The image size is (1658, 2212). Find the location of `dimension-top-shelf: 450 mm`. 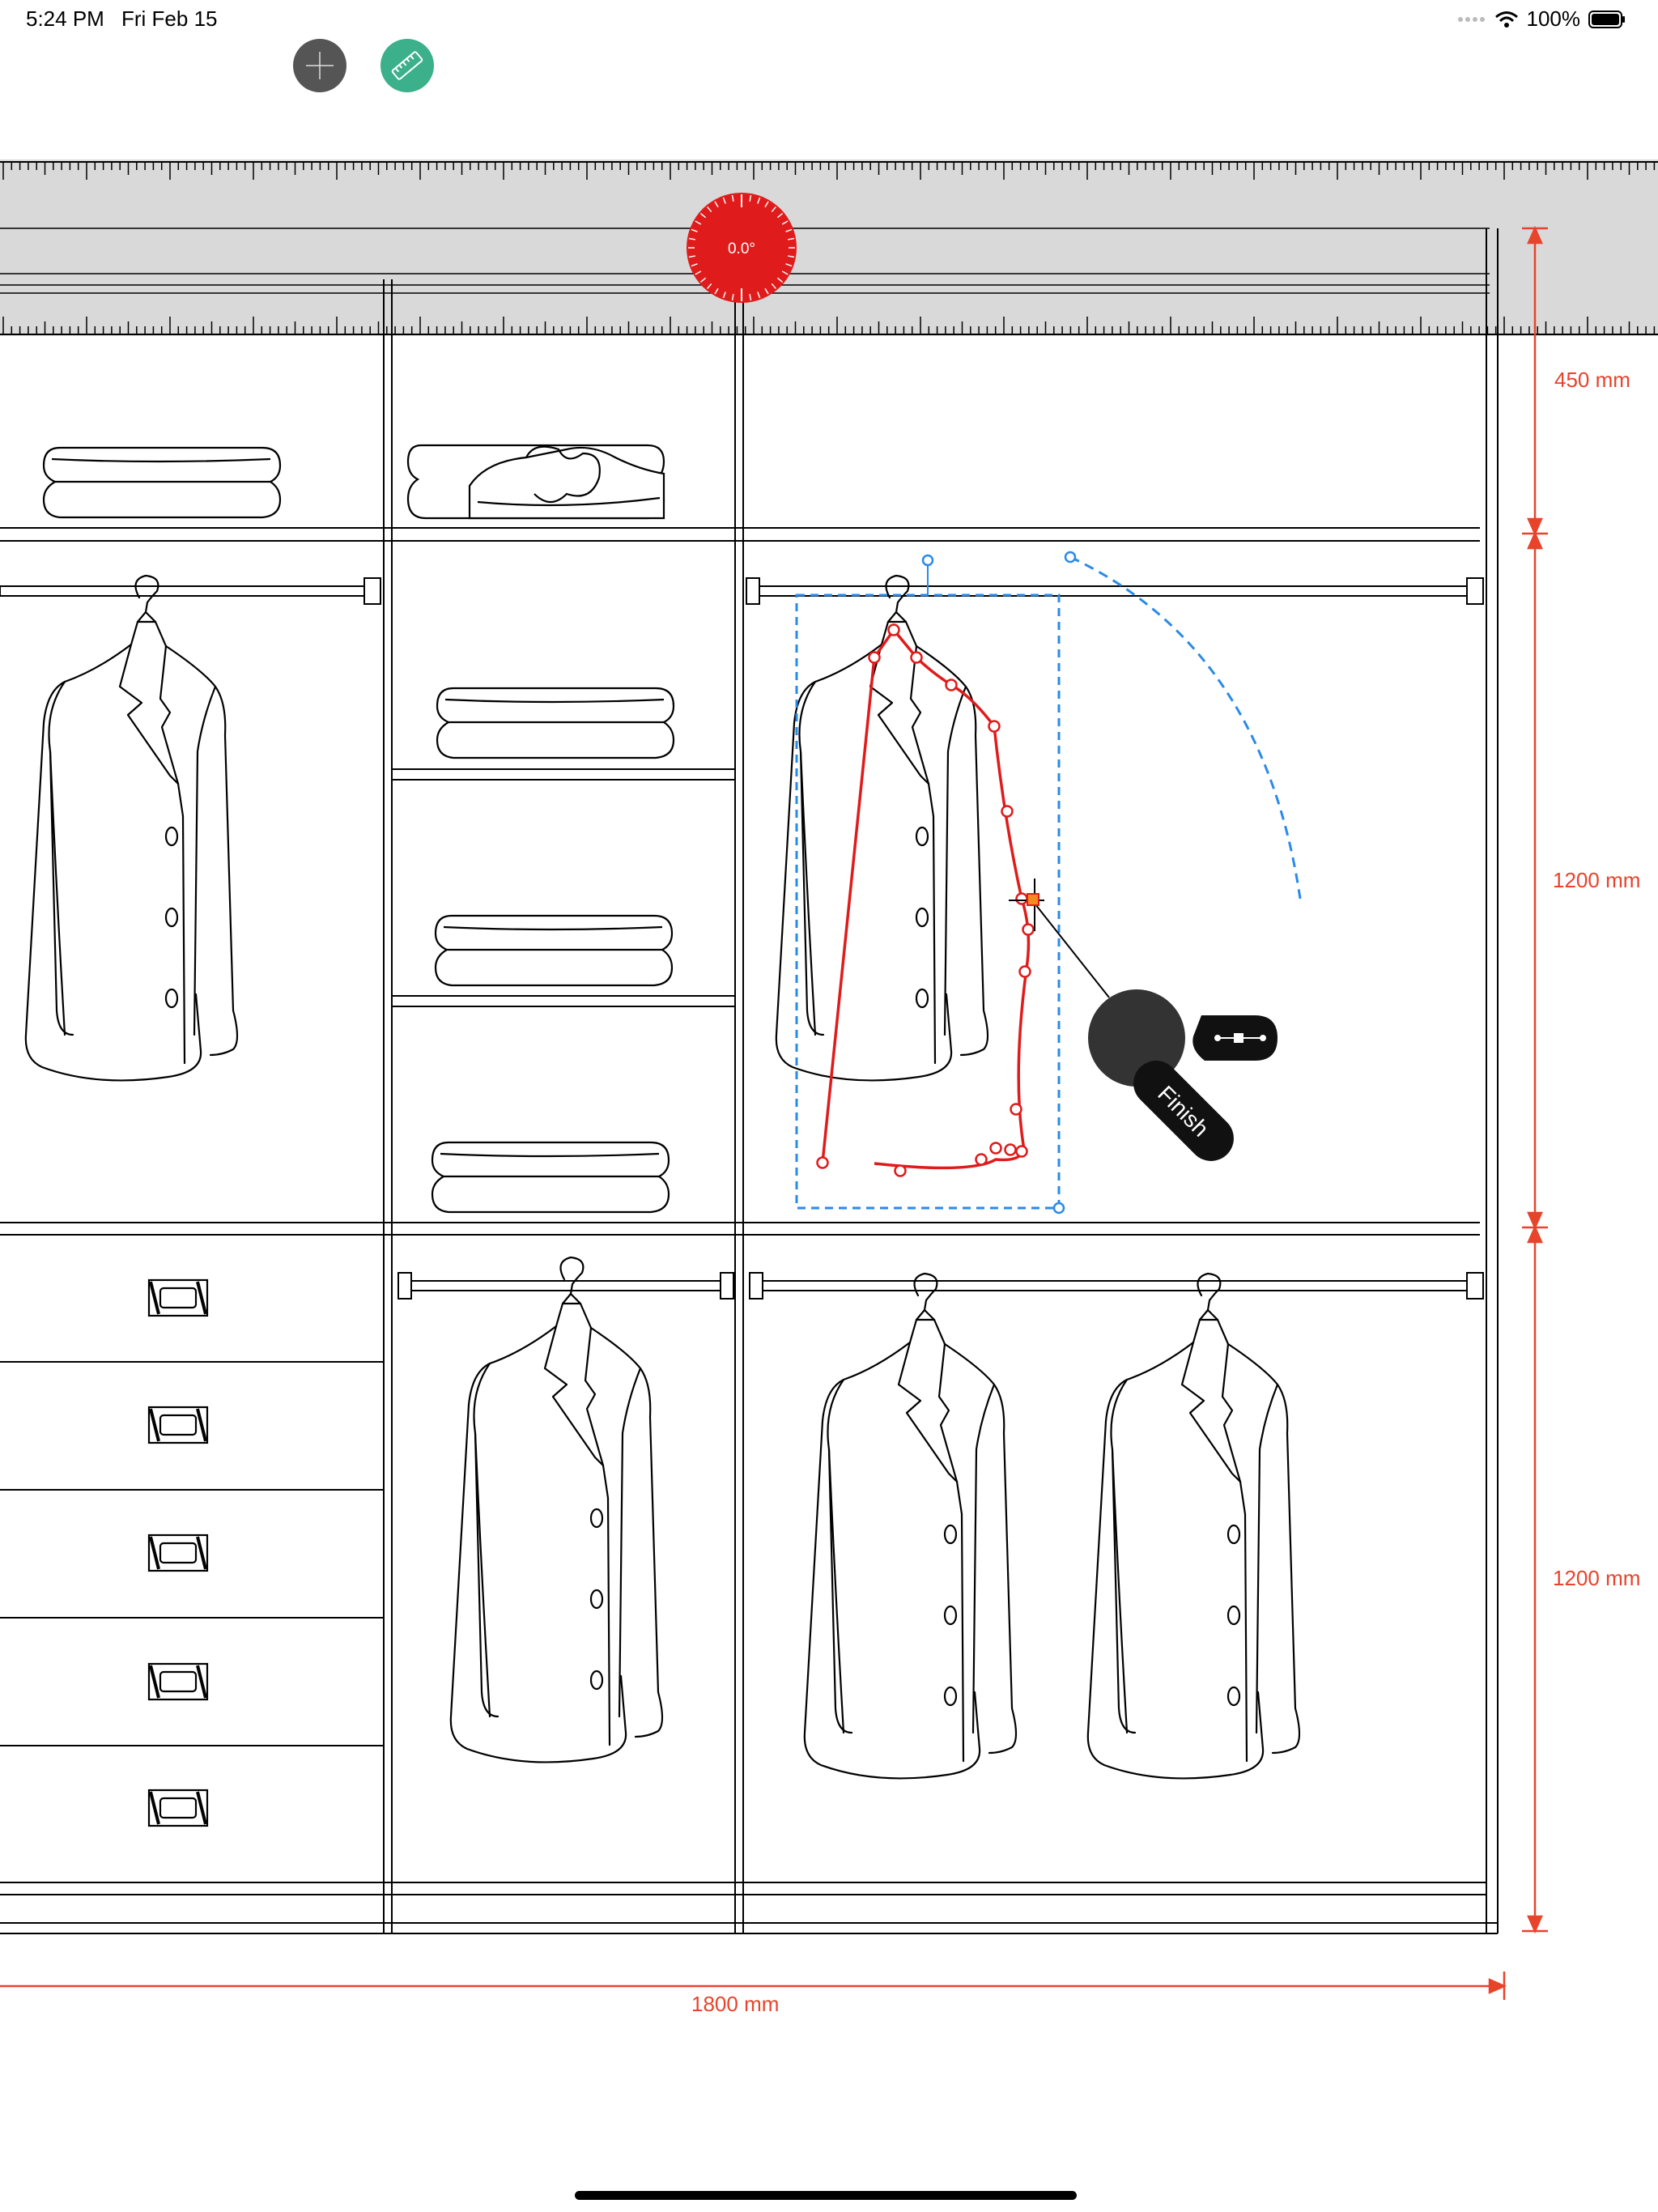

dimension-top-shelf: 450 mm is located at coordinates (1592, 380).